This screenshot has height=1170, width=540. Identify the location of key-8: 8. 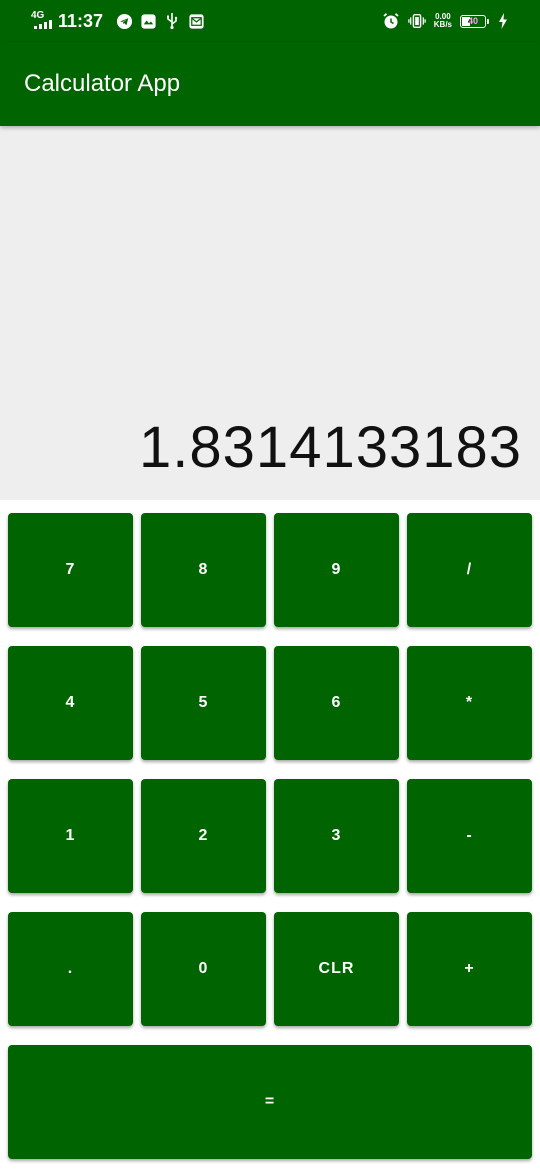
(203, 570).